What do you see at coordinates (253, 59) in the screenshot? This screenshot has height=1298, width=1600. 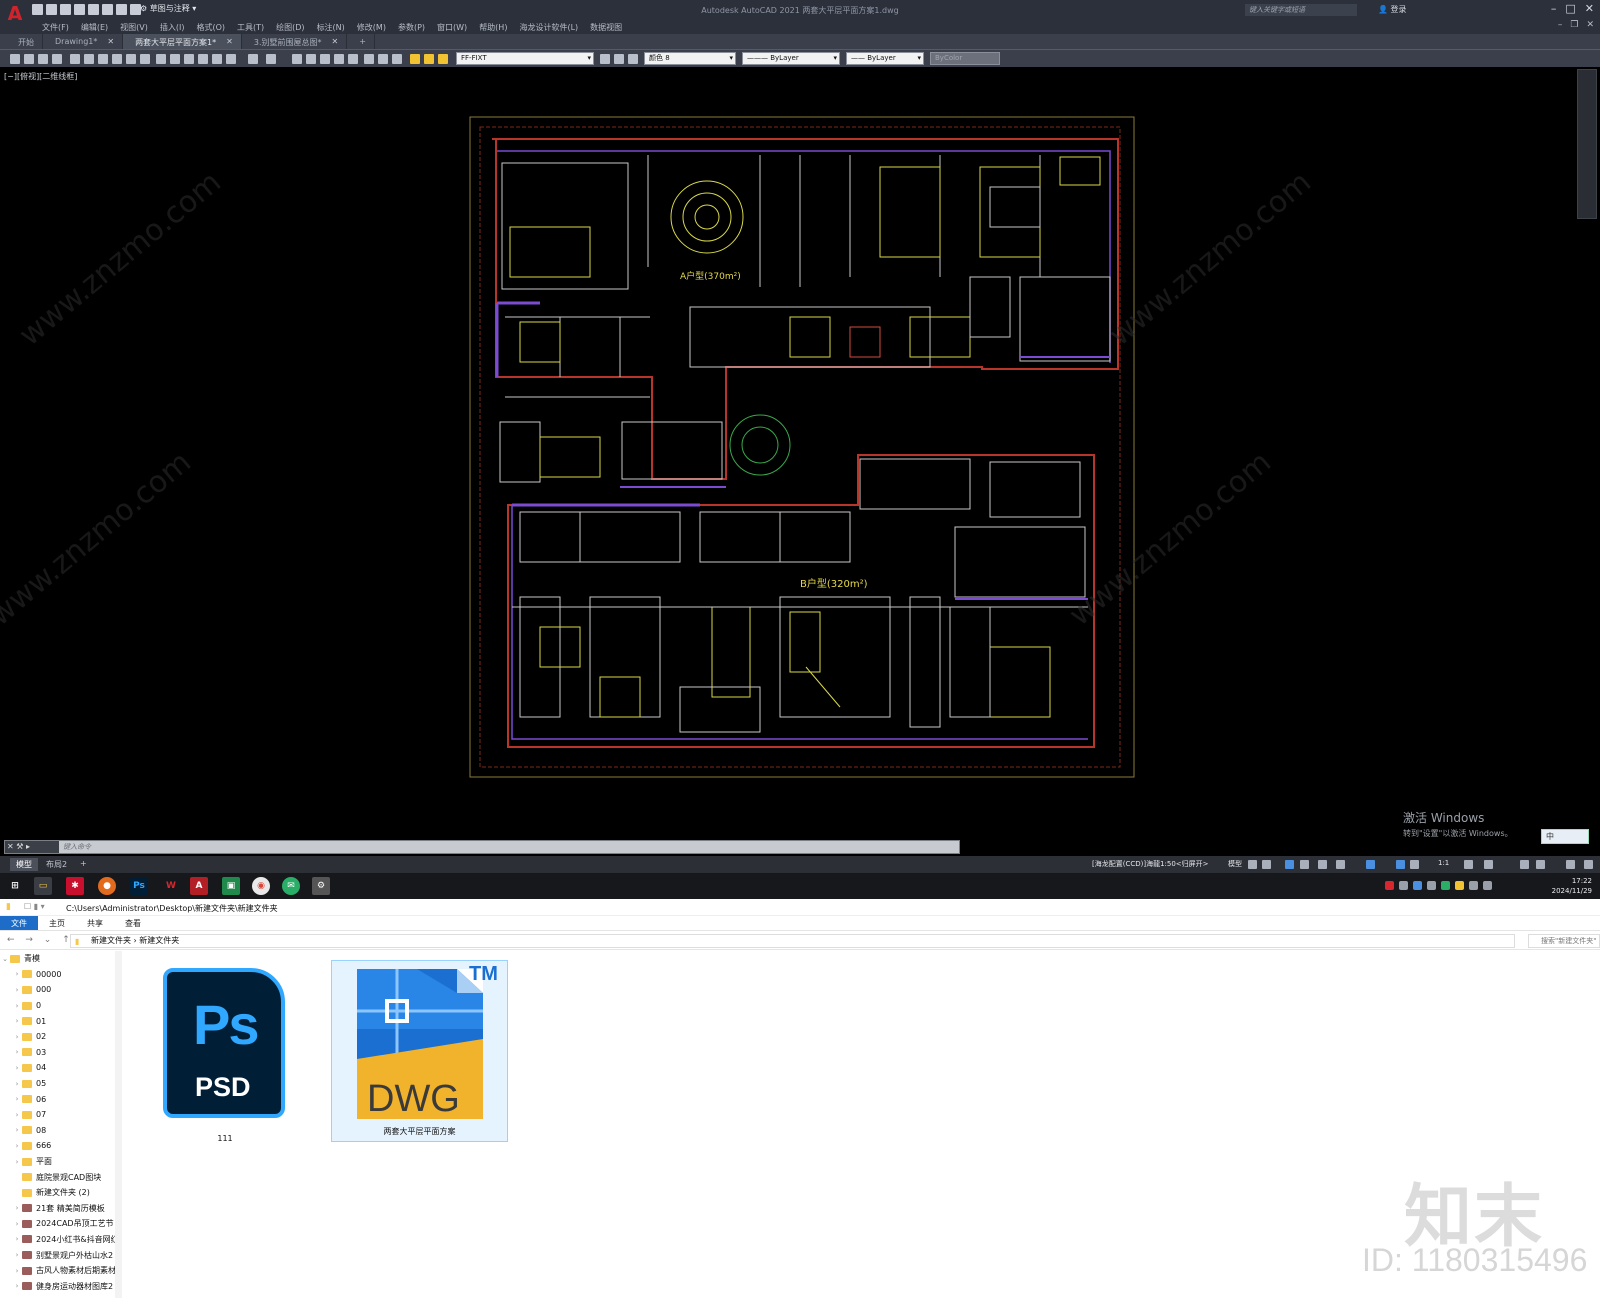 I see `undo-icon` at bounding box center [253, 59].